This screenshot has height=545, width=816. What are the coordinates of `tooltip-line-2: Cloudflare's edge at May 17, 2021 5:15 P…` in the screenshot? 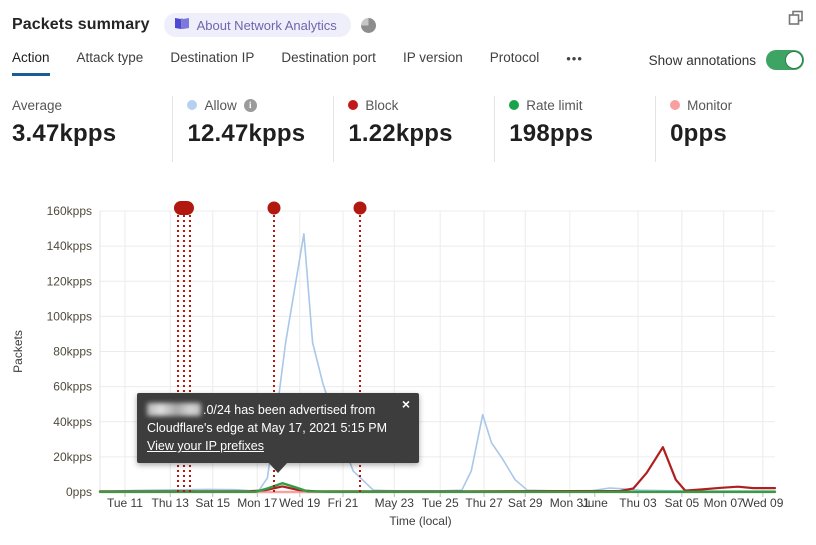 It's located at (267, 428).